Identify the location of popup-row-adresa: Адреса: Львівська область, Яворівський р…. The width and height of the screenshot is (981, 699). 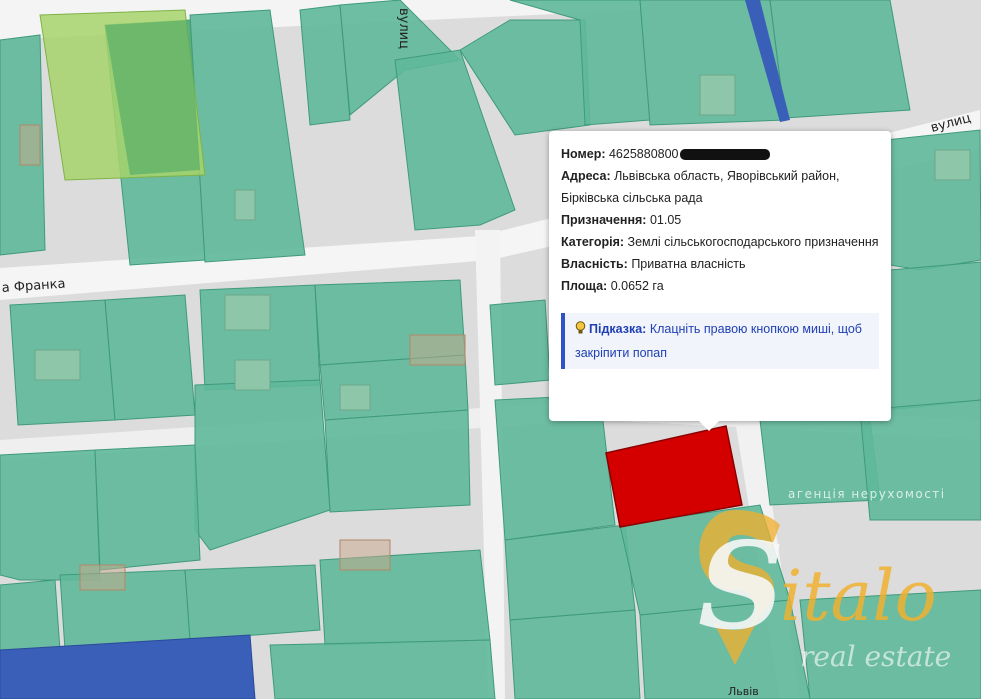
(720, 187).